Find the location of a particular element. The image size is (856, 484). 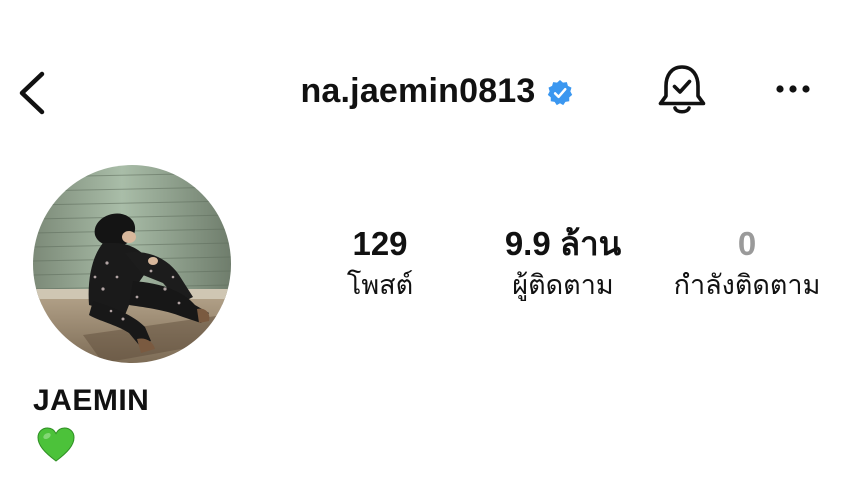

profile-avatar is located at coordinates (132, 264).